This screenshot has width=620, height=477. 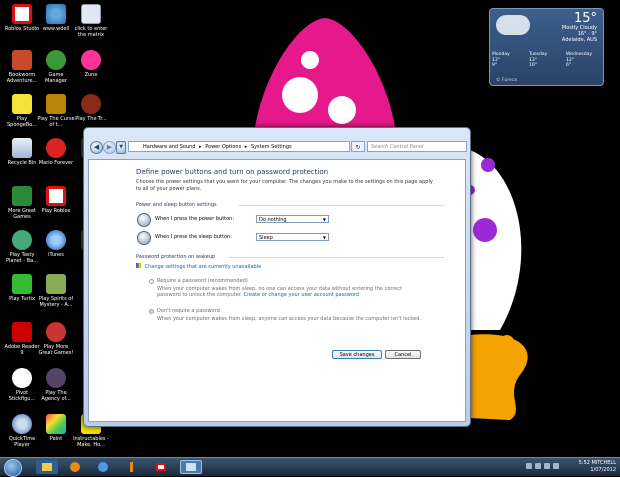 I want to click on desktop-icon-paint: Paint, so click(x=56, y=428).